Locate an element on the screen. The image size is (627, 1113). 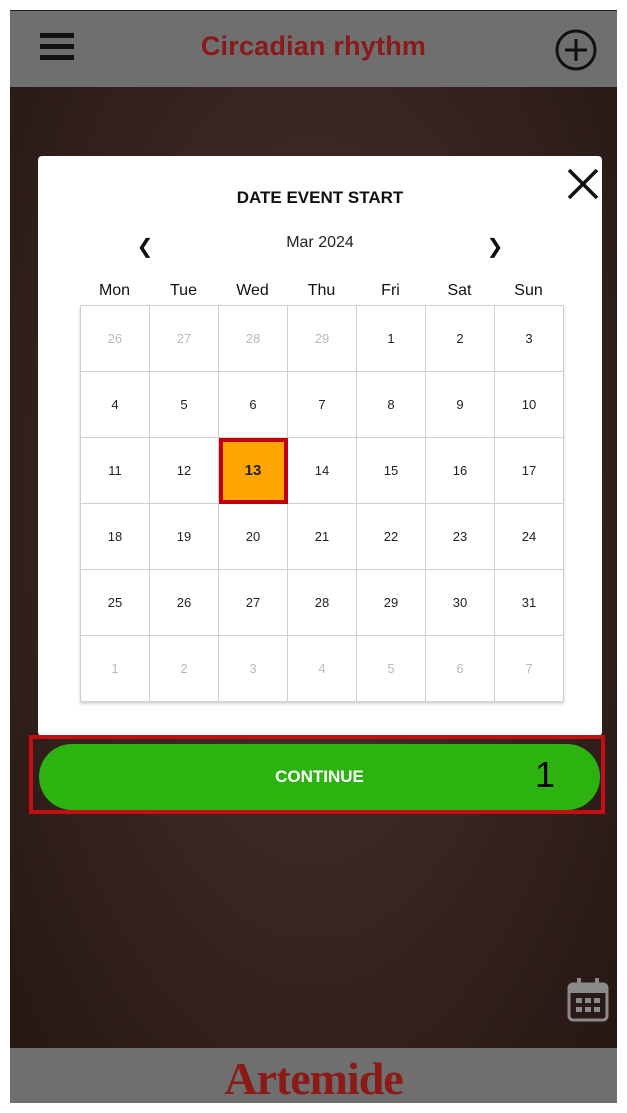
day-cell: 8 is located at coordinates (391, 405).